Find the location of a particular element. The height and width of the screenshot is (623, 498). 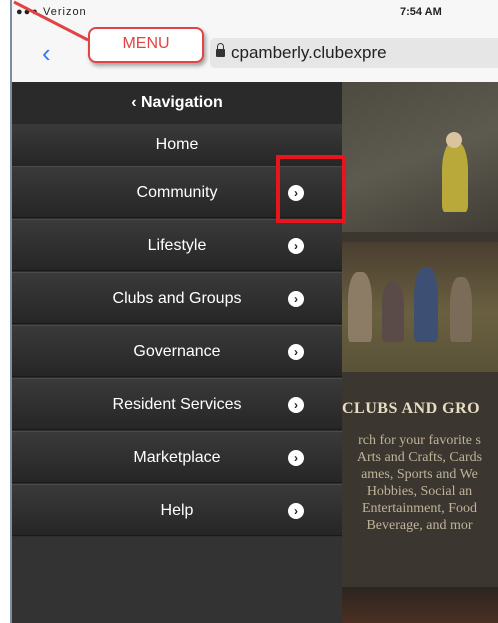

description-line: ames, Sports and We is located at coordinates (419, 474).